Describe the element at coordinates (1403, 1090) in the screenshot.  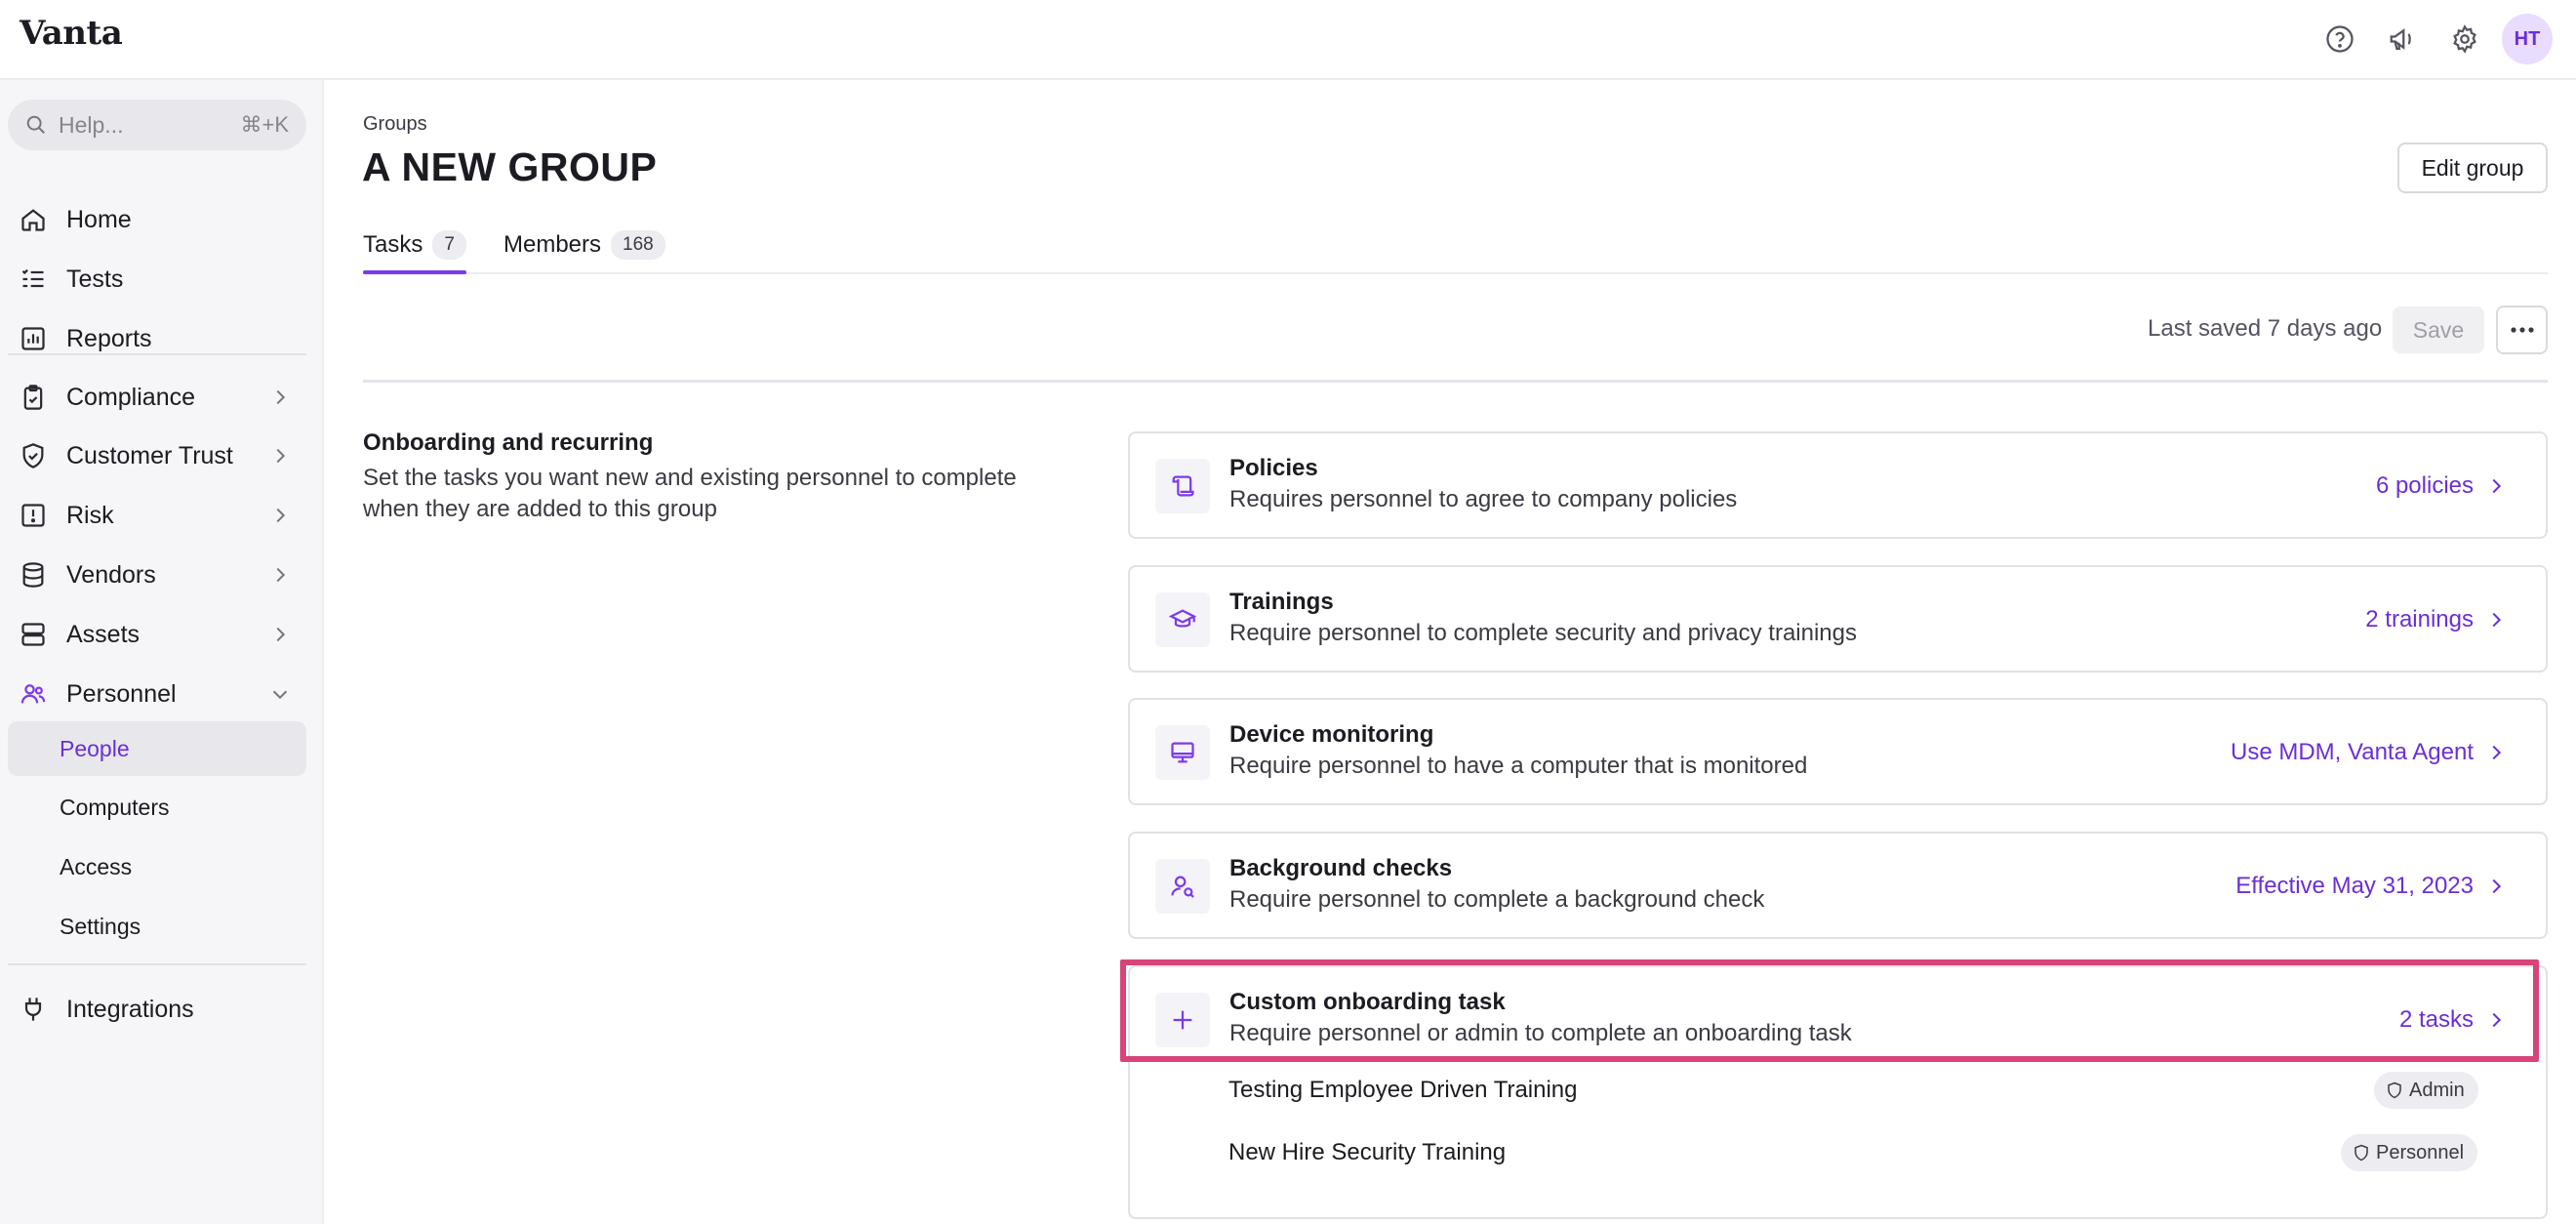
I see `custom-task-item: Testing Employee Driven Training` at that location.